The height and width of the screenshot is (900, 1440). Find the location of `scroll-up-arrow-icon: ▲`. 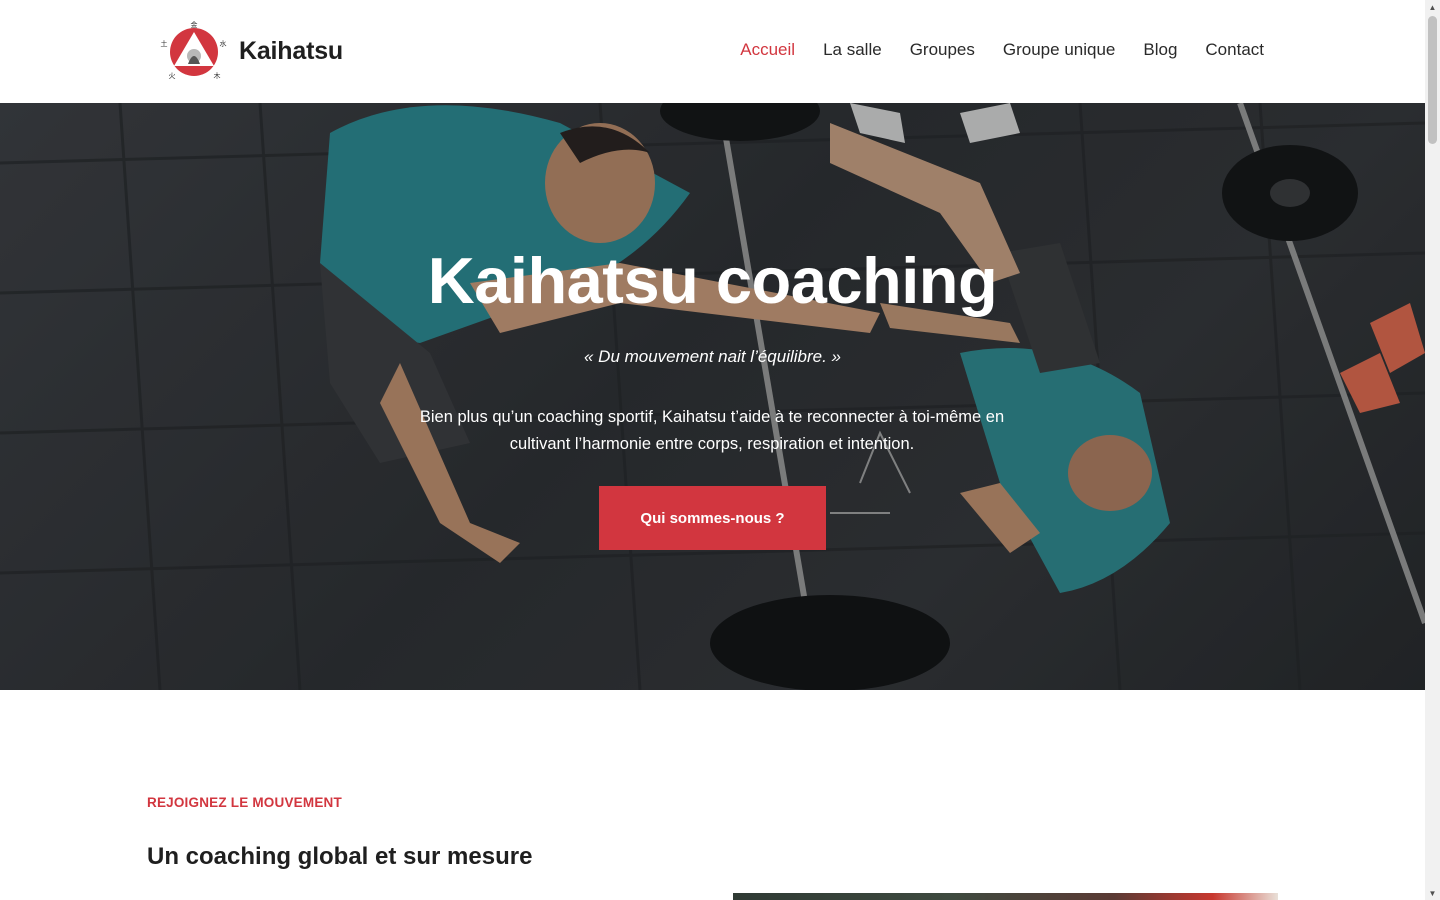

scroll-up-arrow-icon: ▲ is located at coordinates (1432, 7).